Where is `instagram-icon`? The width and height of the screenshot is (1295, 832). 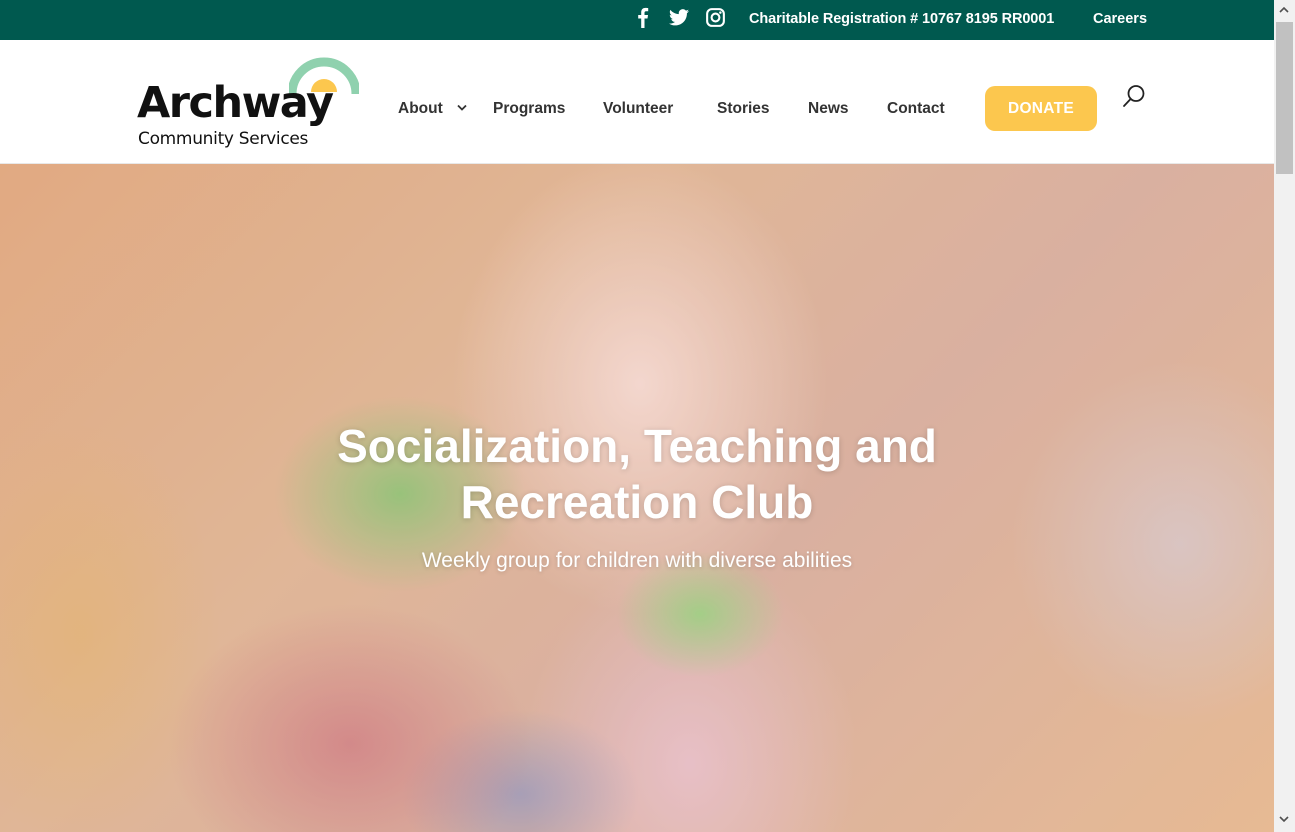
instagram-icon is located at coordinates (715, 17).